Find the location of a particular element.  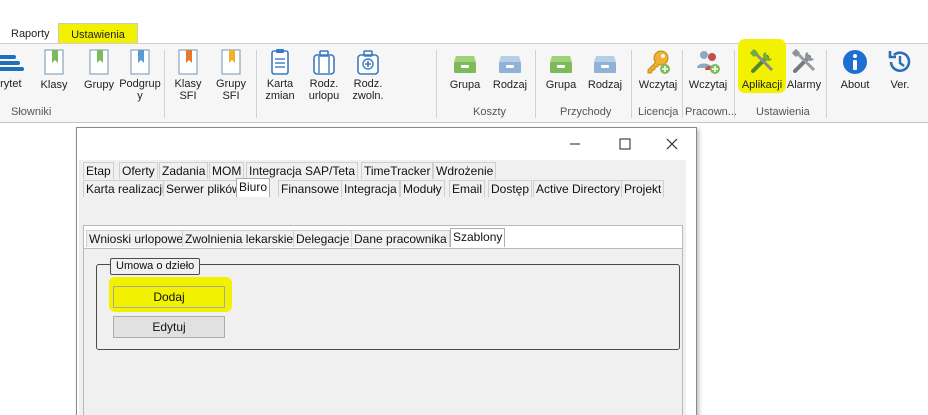

group-label-przychody: Przychody is located at coordinates (586, 112).